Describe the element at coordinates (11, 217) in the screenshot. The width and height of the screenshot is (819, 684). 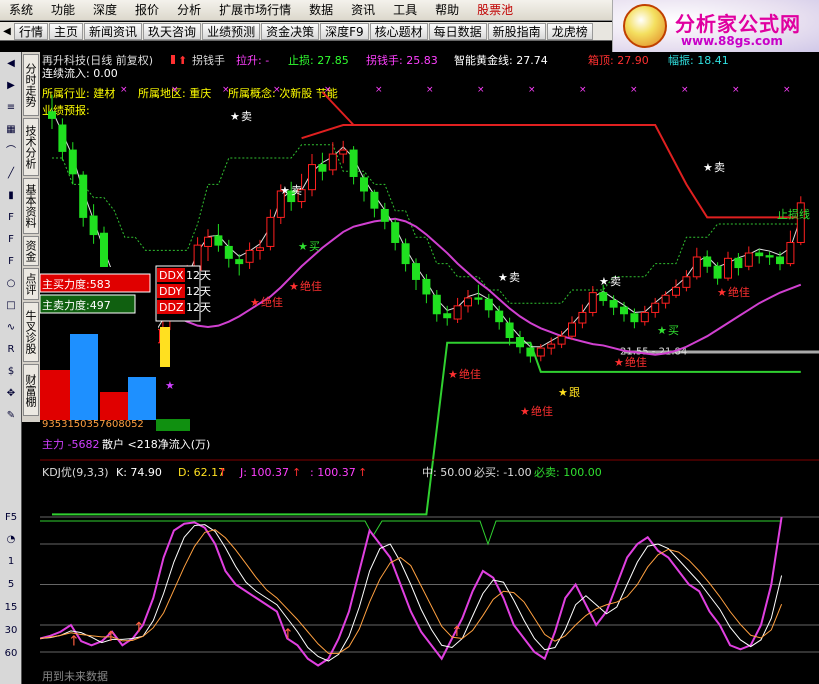
I see `f10-icon: F` at that location.